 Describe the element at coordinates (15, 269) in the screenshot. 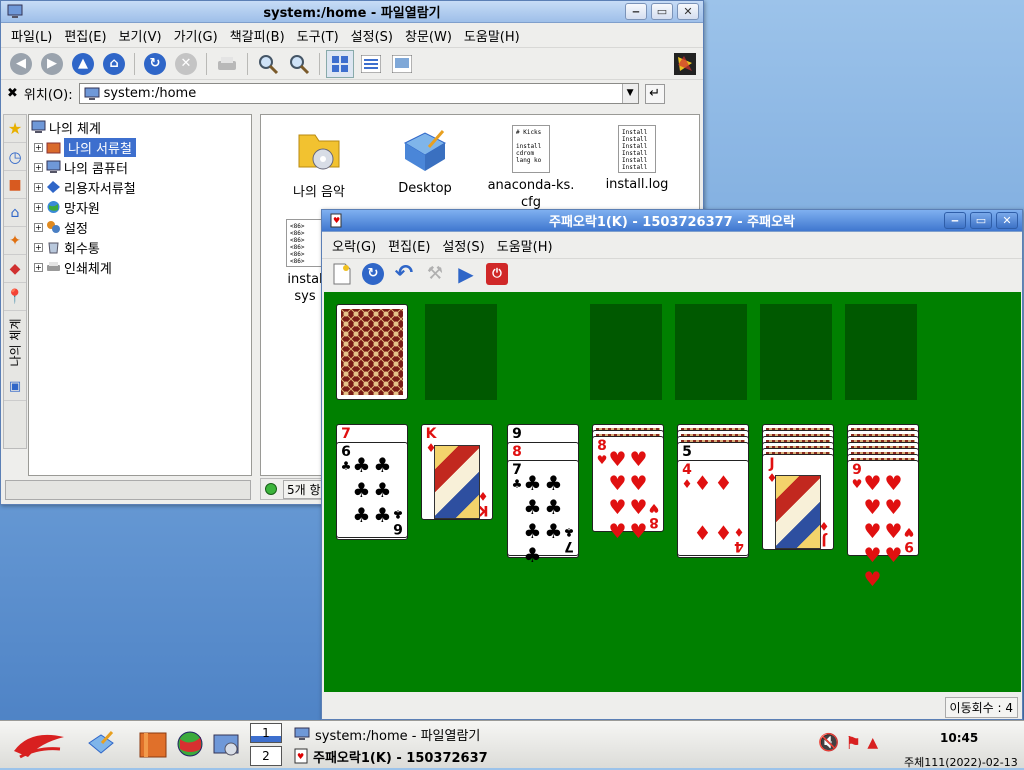

I see `sidebar-tab-media: ◆` at that location.